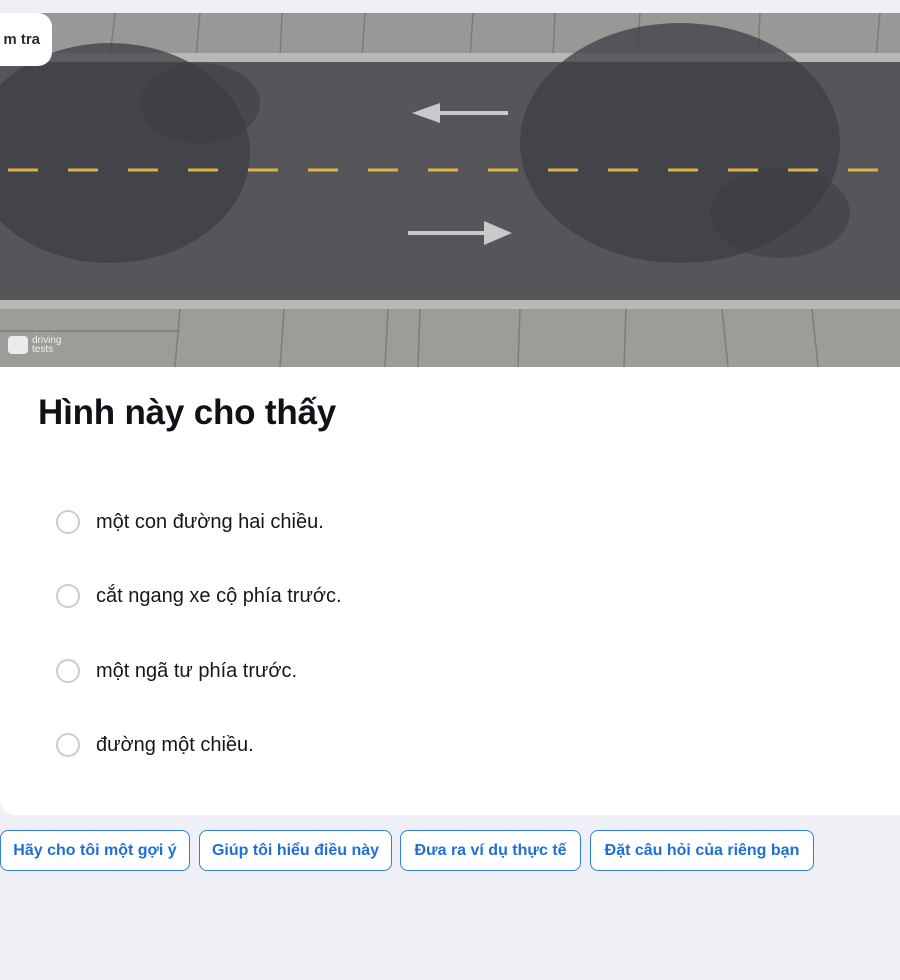  I want to click on logo-icon, so click(18, 345).